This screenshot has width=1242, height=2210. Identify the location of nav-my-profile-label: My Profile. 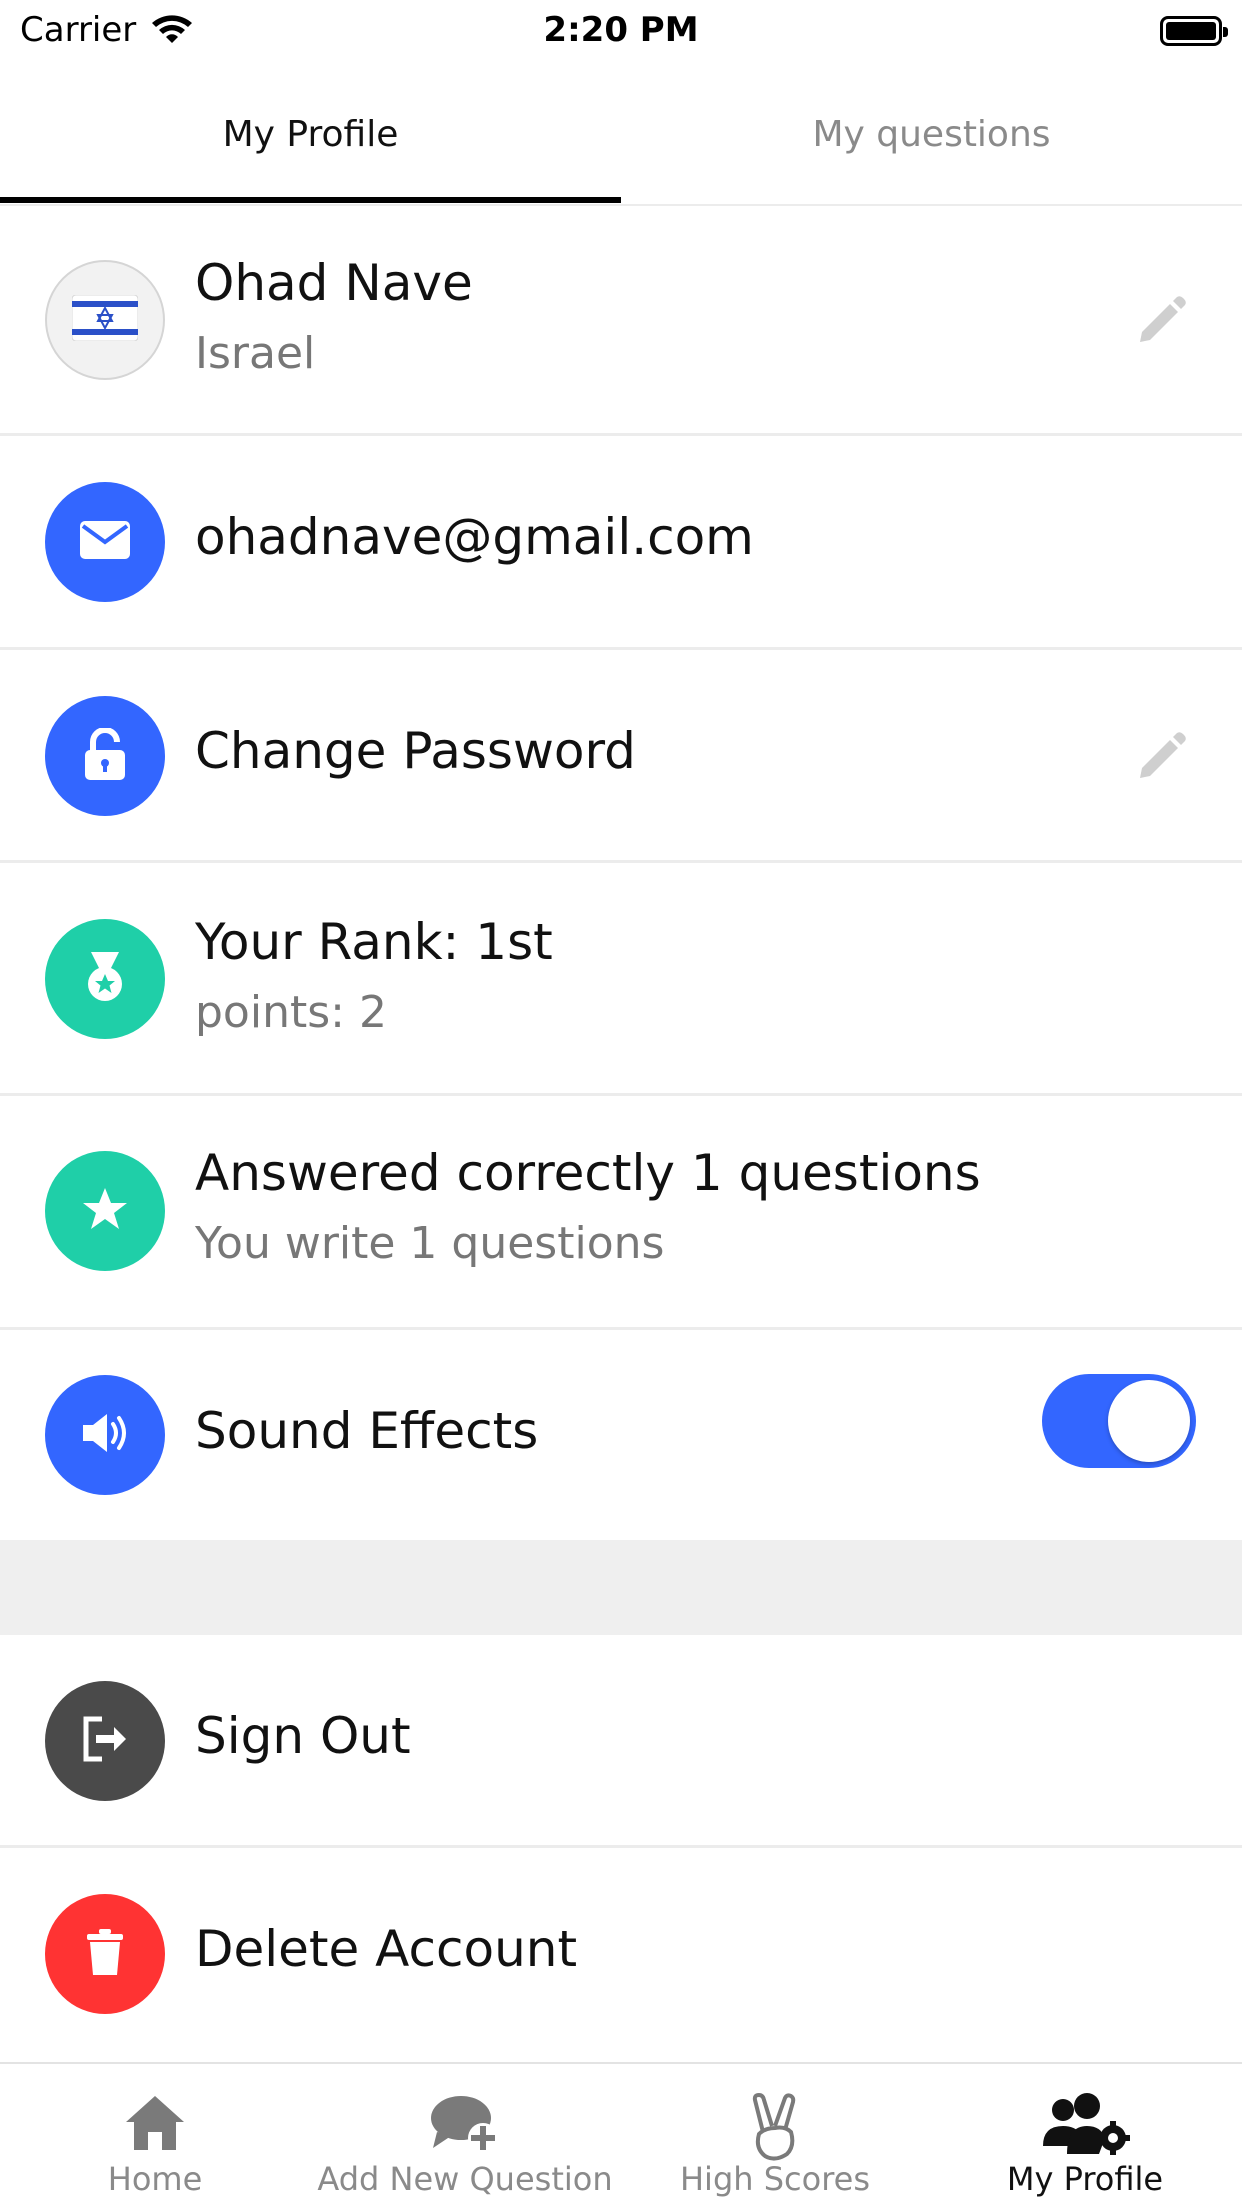
(1085, 2179).